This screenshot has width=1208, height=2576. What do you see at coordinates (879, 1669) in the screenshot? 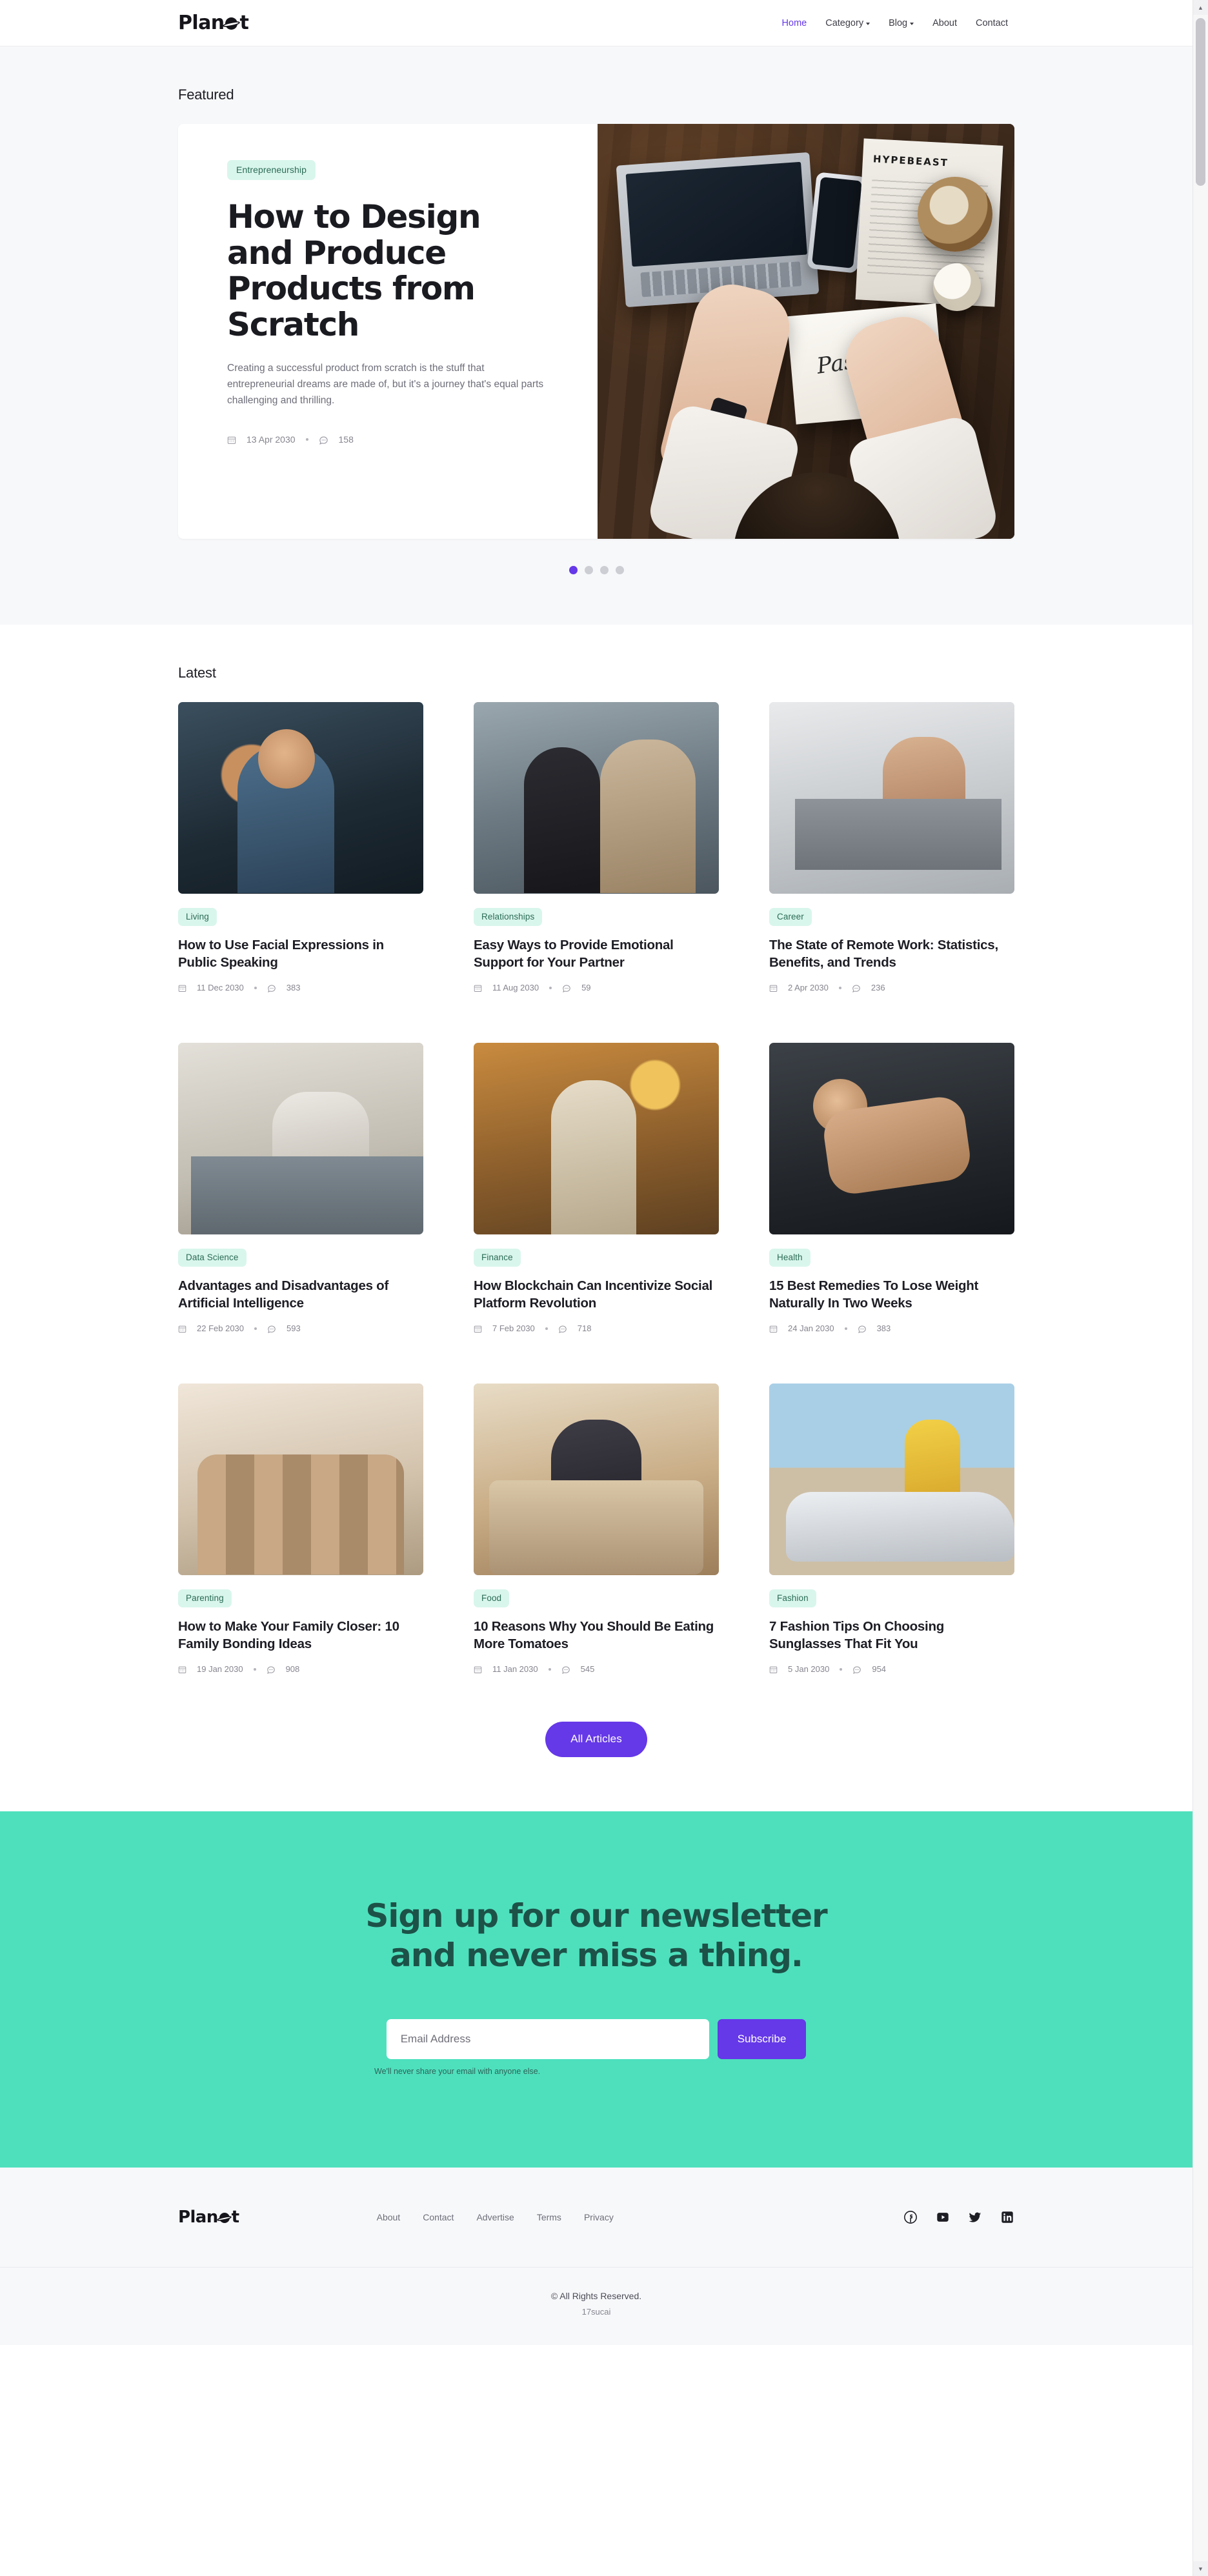
I see `article-comment-count: 954` at bounding box center [879, 1669].